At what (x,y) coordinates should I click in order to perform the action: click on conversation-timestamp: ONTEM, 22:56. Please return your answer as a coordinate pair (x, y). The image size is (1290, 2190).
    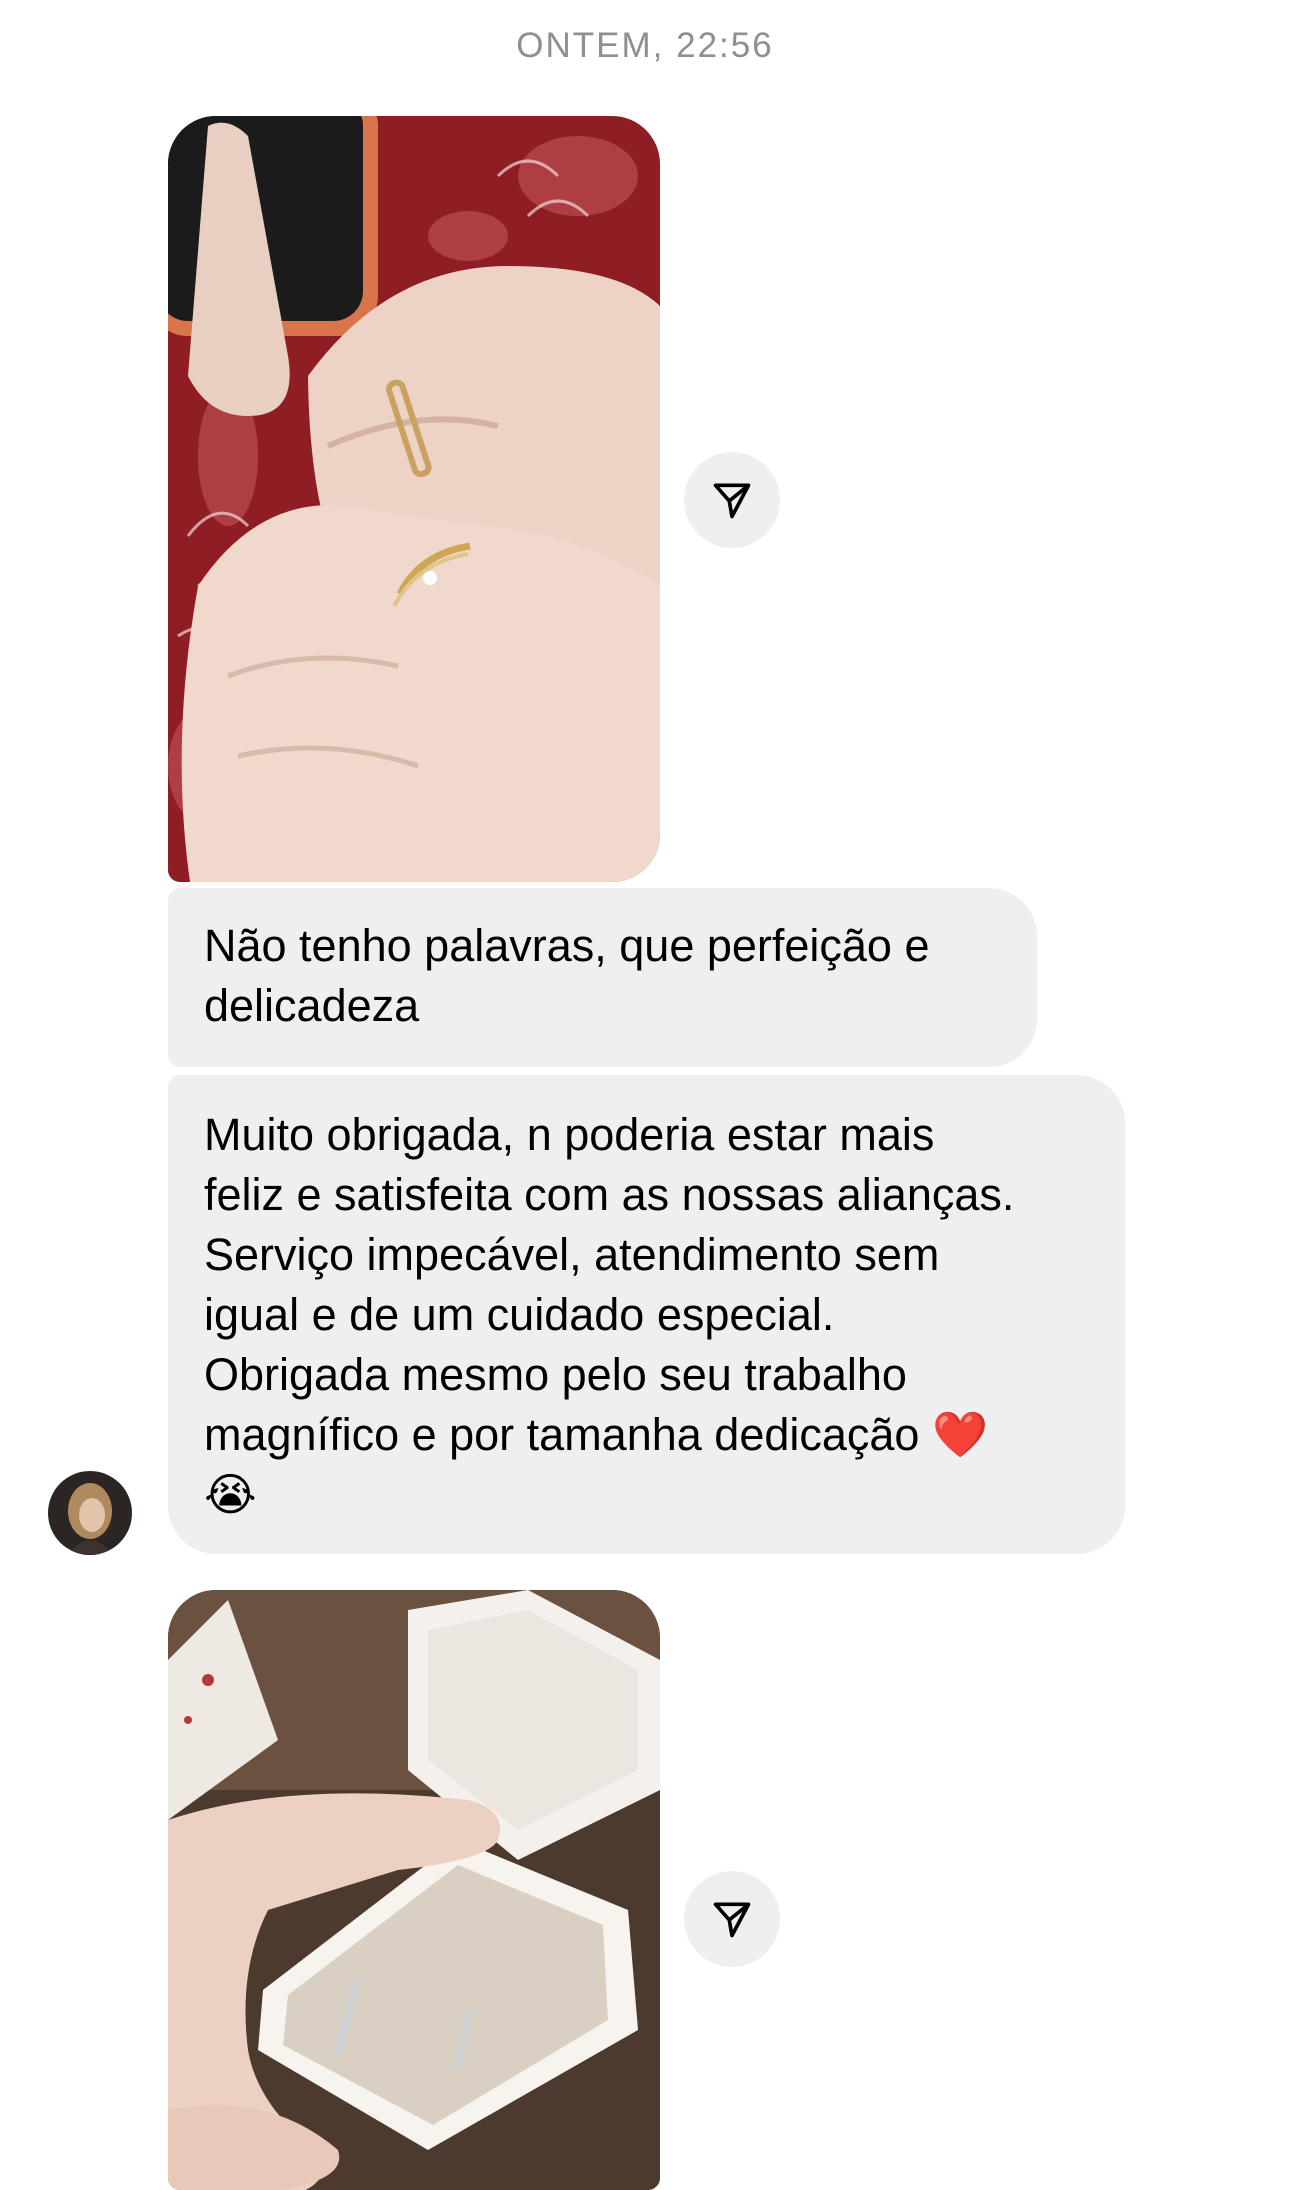
    Looking at the image, I should click on (645, 45).